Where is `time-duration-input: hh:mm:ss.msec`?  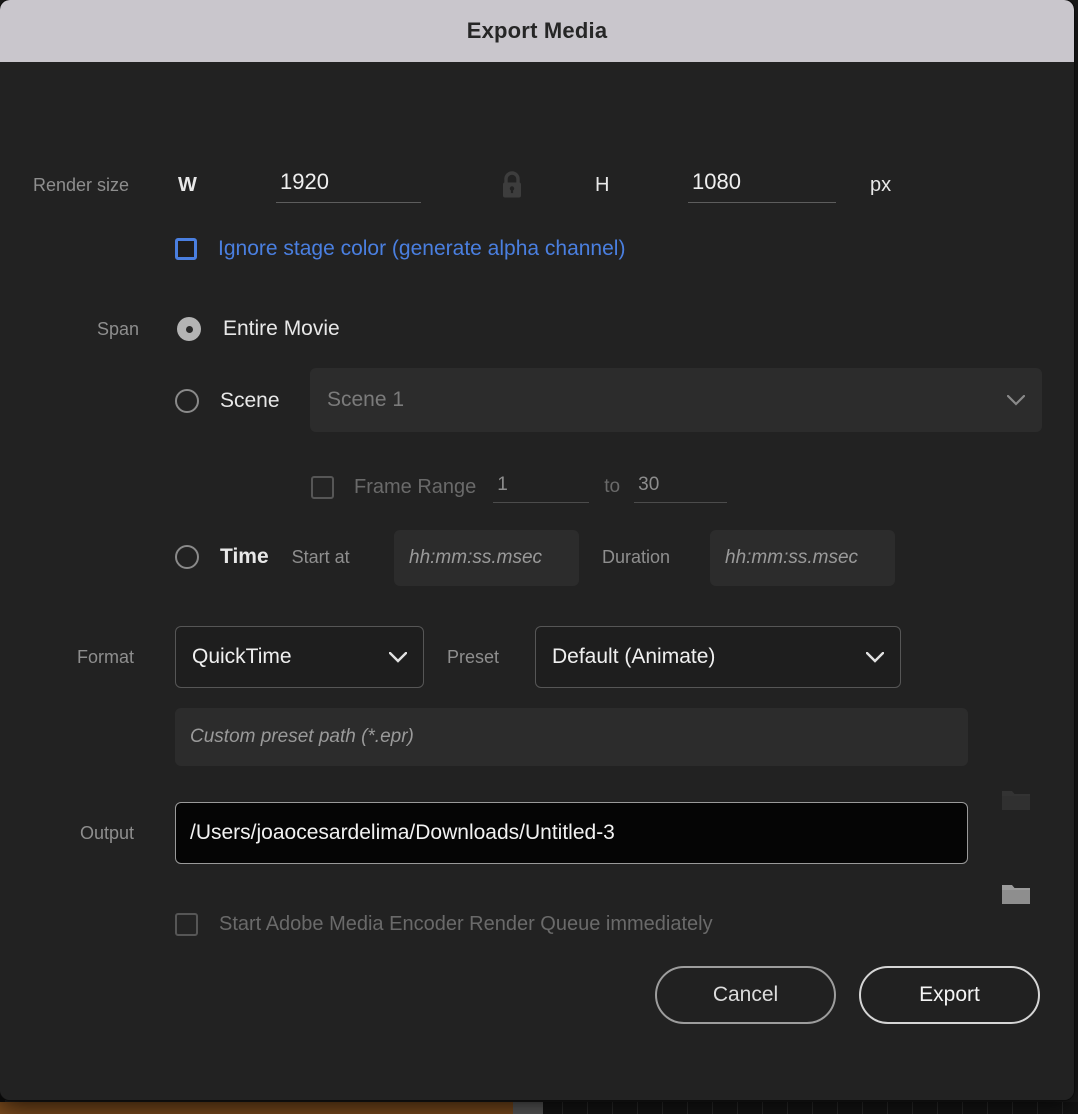 time-duration-input: hh:mm:ss.msec is located at coordinates (802, 558).